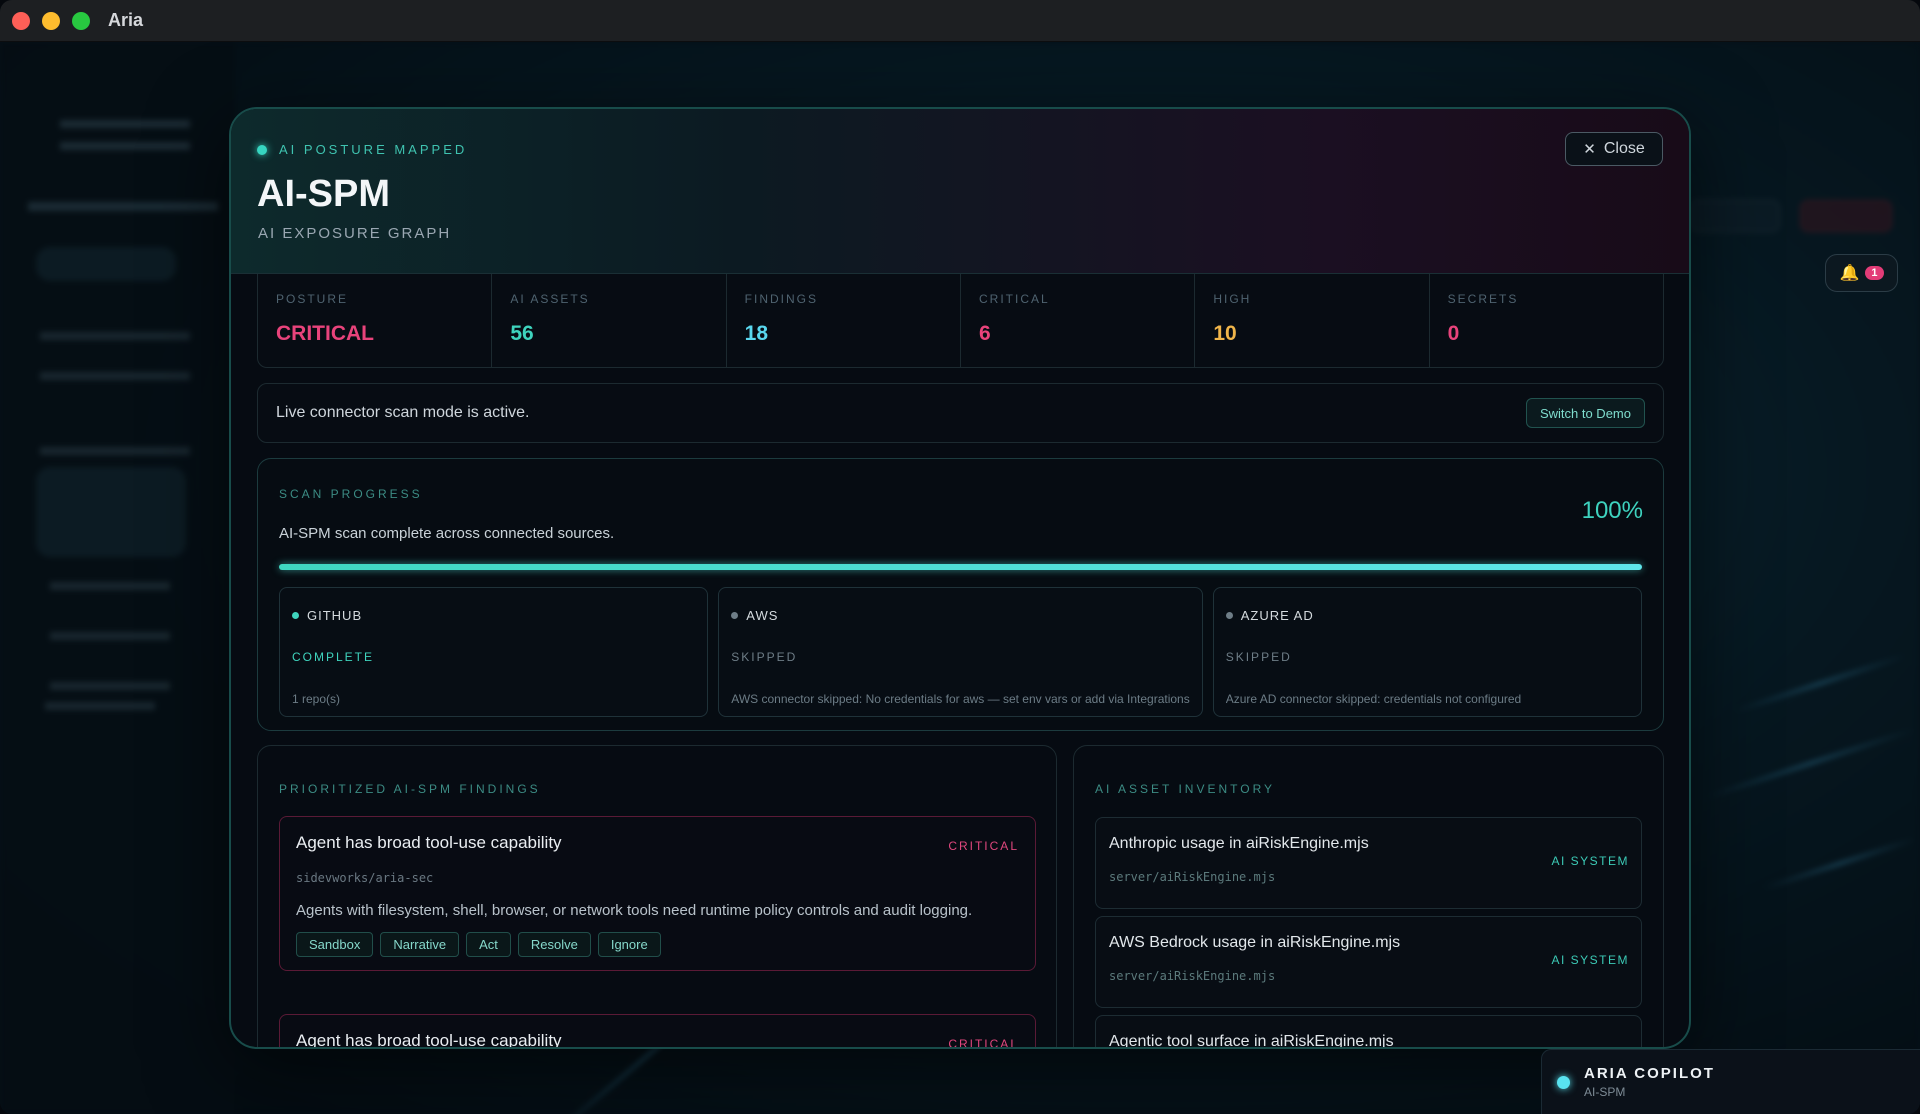 The width and height of the screenshot is (1920, 1114). I want to click on source-detail: 1 repo(s), so click(316, 699).